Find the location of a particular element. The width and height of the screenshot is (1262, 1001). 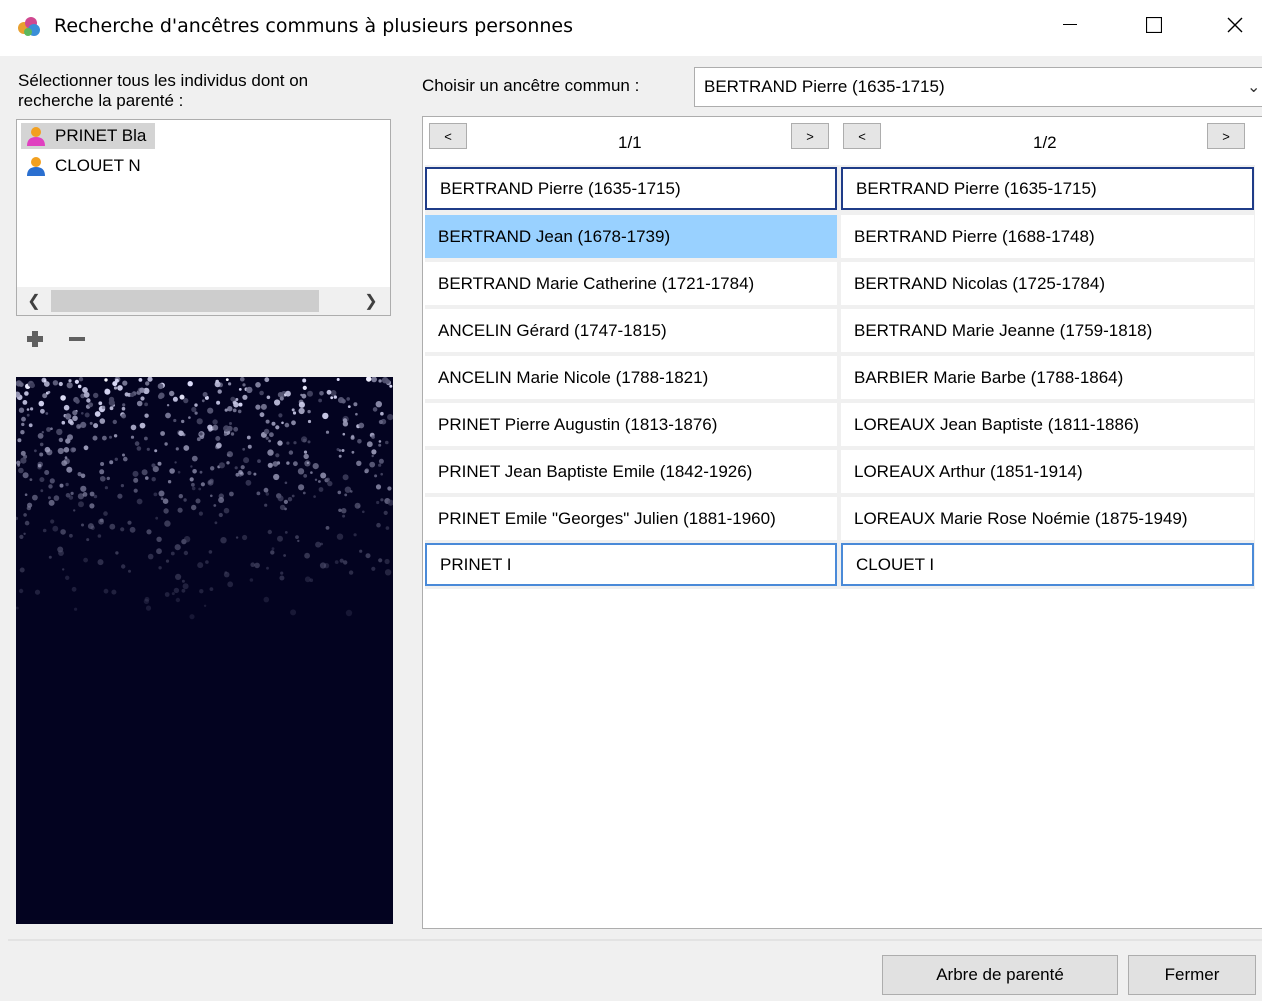

relationship-tree-button: Arbre de parenté is located at coordinates (1000, 975).